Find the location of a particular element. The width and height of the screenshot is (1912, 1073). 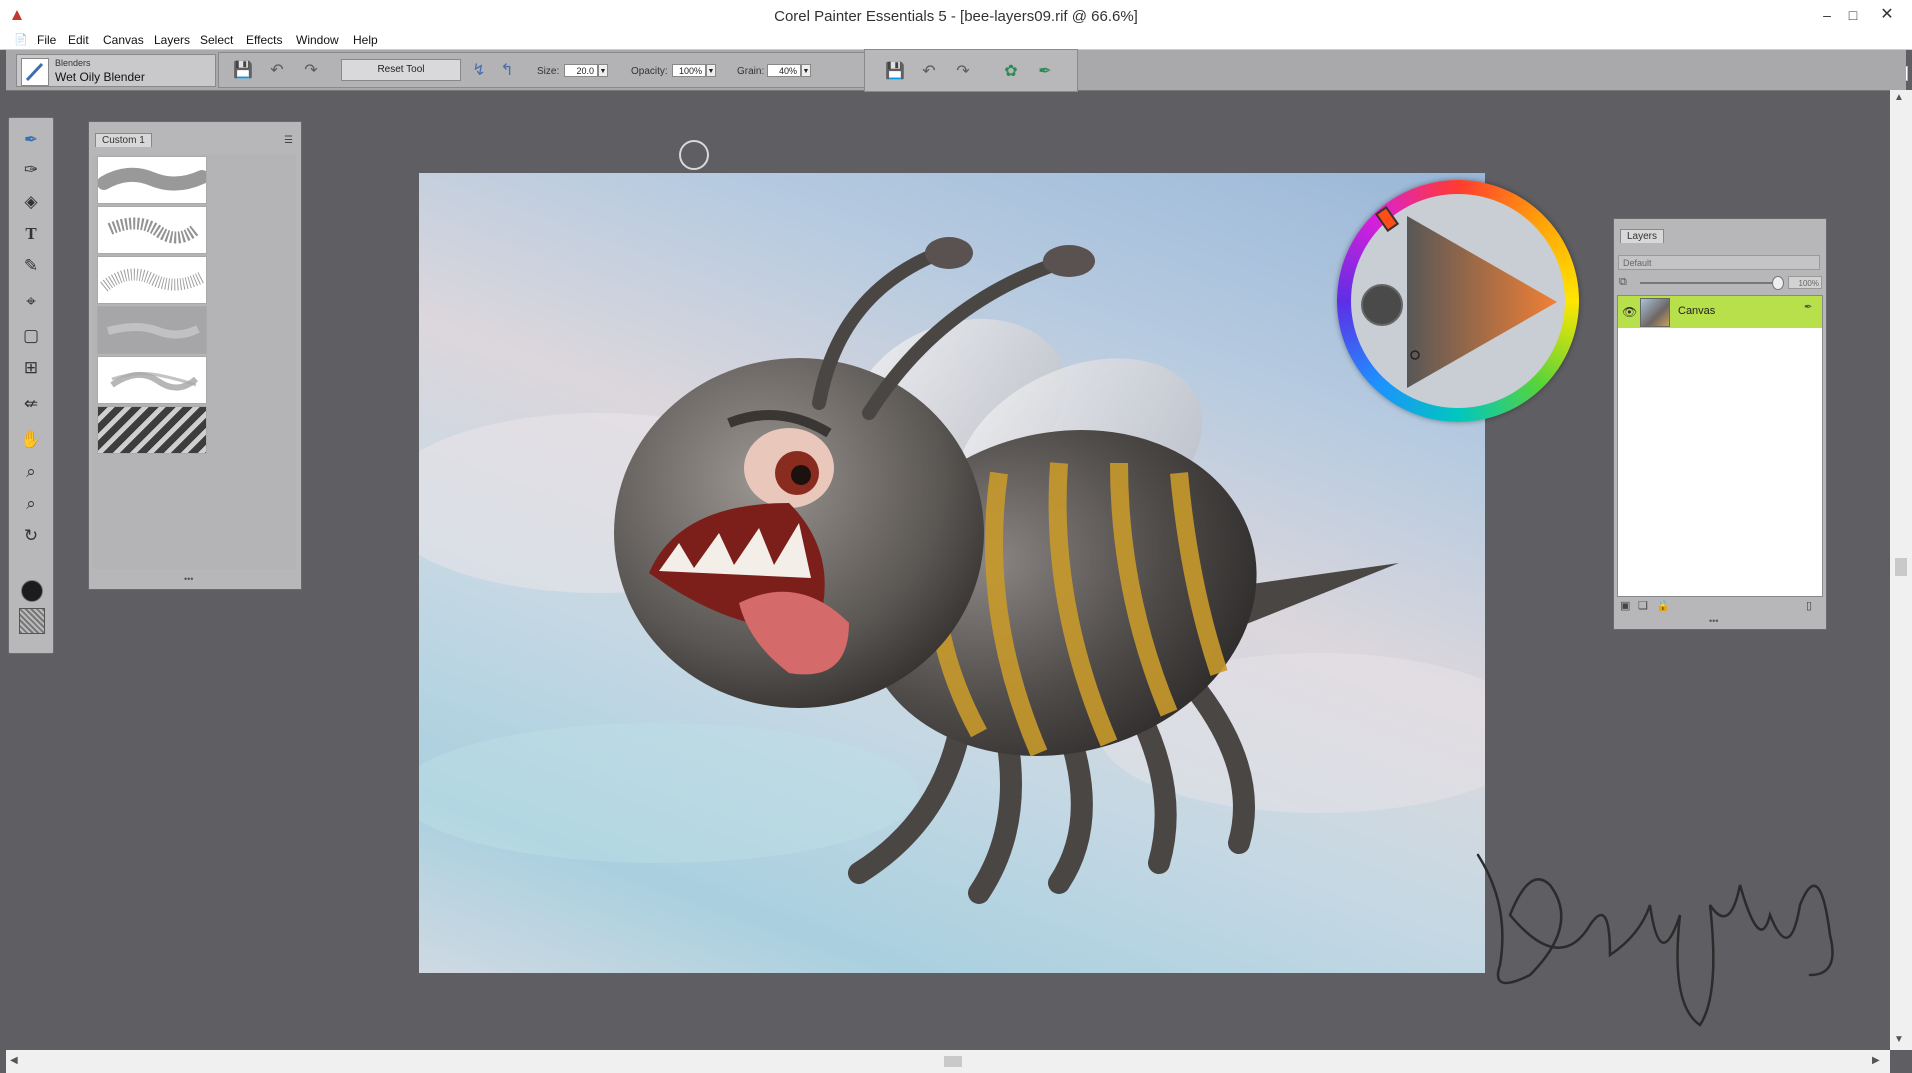

paint-bucket-tool-icon: ◈ is located at coordinates (31, 202).